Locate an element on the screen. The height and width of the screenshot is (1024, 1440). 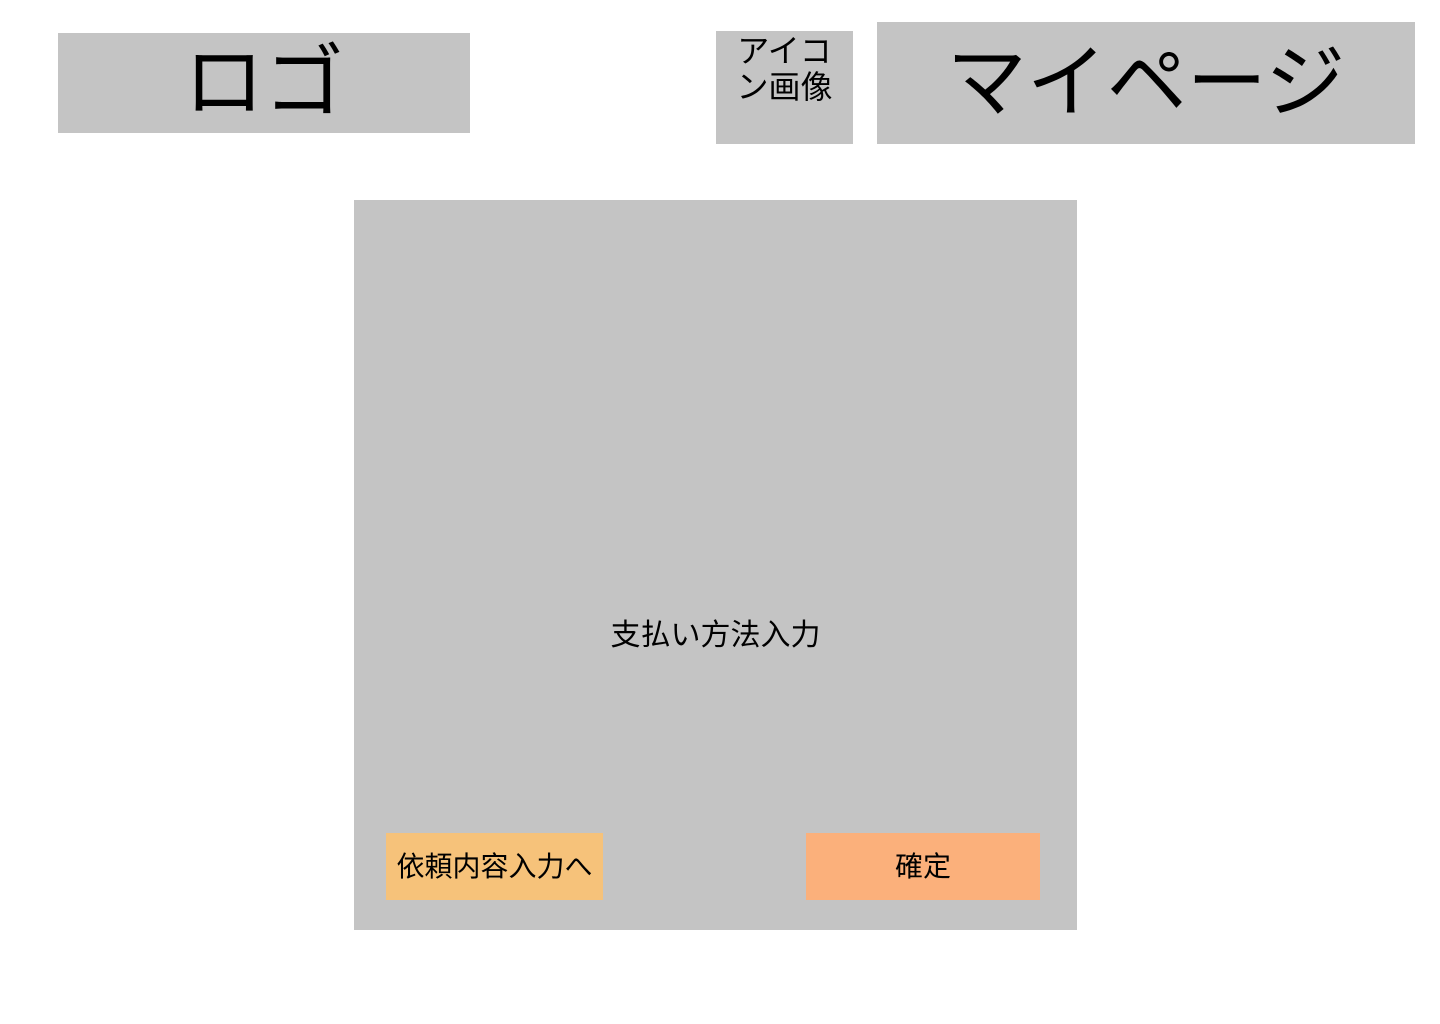
confirm-button-label: 確定 is located at coordinates (922, 866).